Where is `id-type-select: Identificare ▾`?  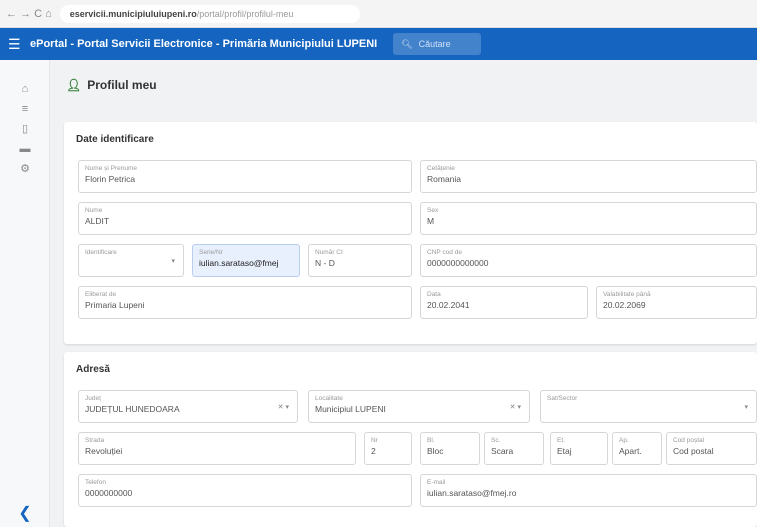 id-type-select: Identificare ▾ is located at coordinates (131, 260).